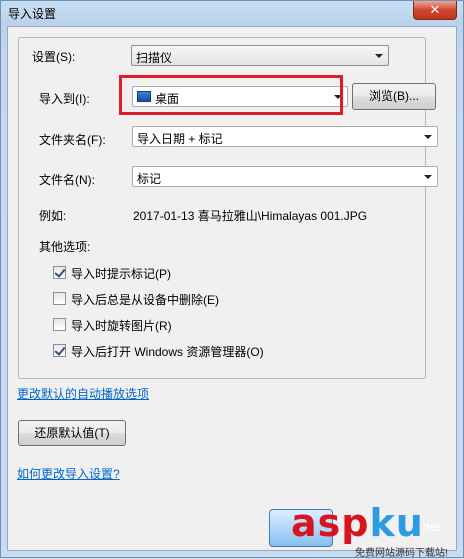  What do you see at coordinates (53, 216) in the screenshot?
I see `example-label: 例如:` at bounding box center [53, 216].